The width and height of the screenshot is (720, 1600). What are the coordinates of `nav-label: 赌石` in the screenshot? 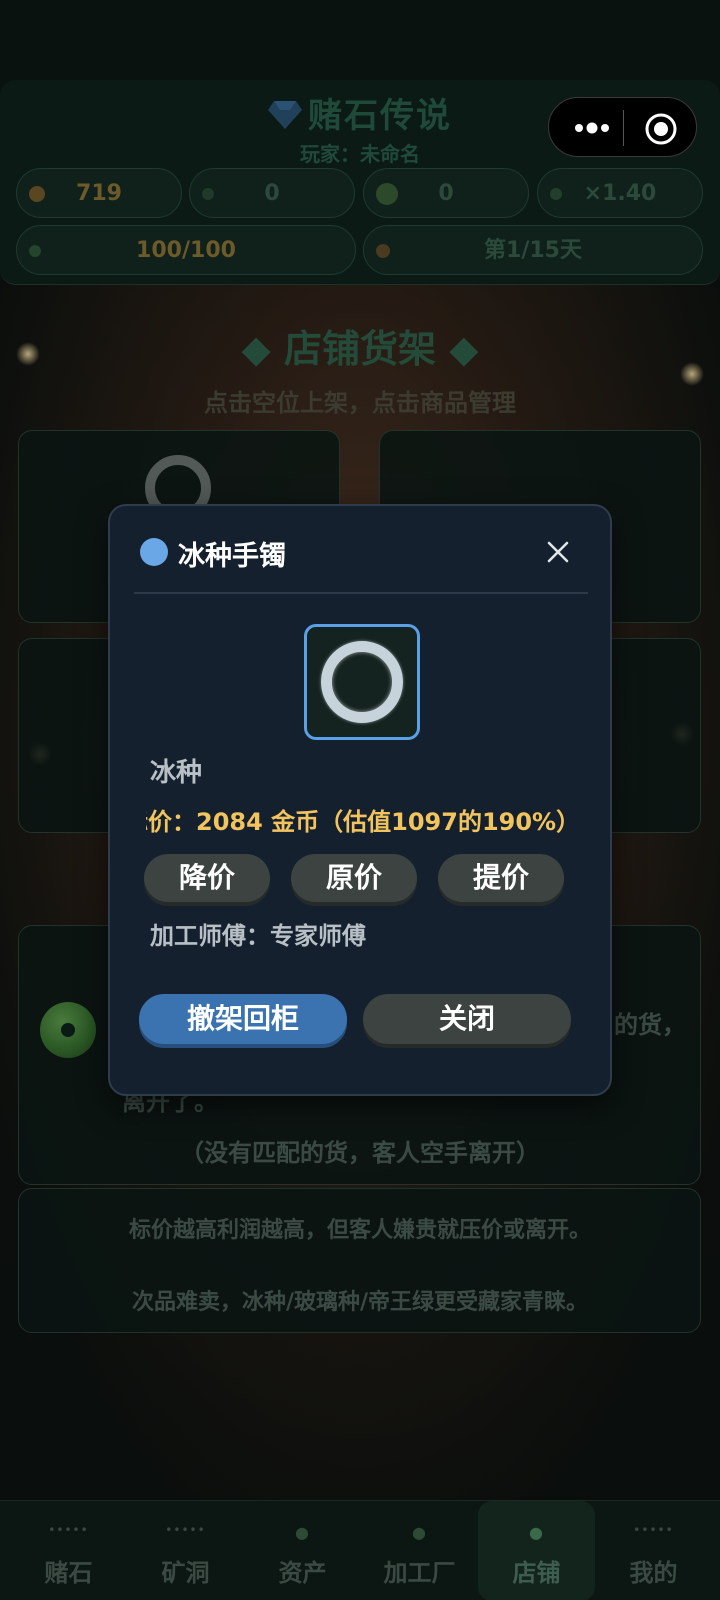 It's located at (68, 1573).